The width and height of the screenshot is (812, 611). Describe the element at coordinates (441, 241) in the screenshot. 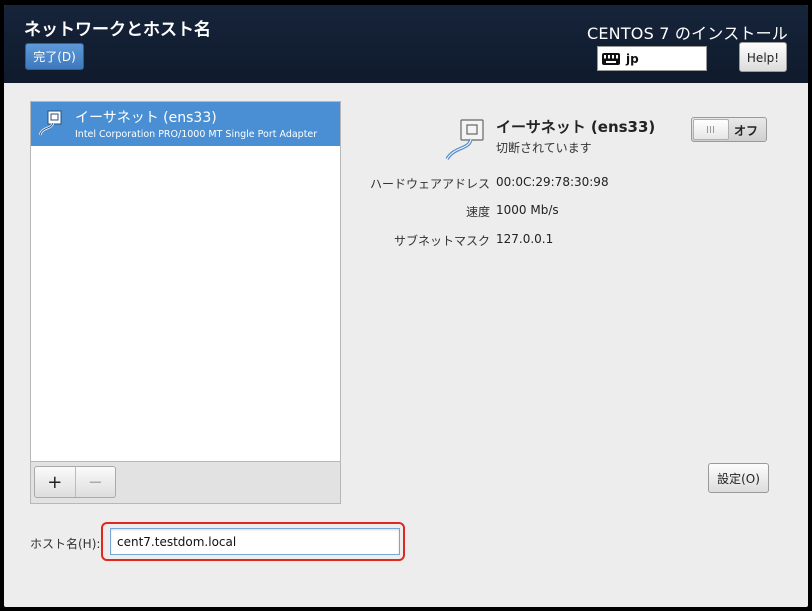

I see `subnet-mask-label: サブネットマスク` at that location.